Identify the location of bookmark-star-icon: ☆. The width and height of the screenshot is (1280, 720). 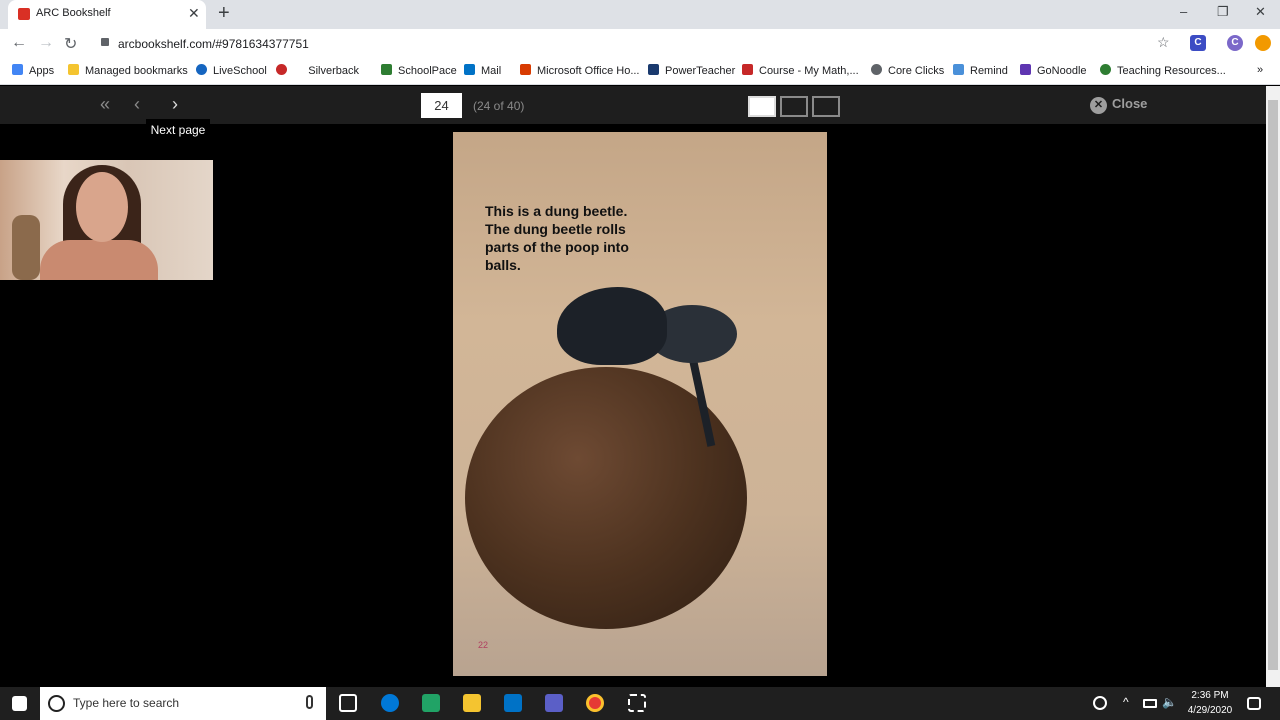
(1163, 42).